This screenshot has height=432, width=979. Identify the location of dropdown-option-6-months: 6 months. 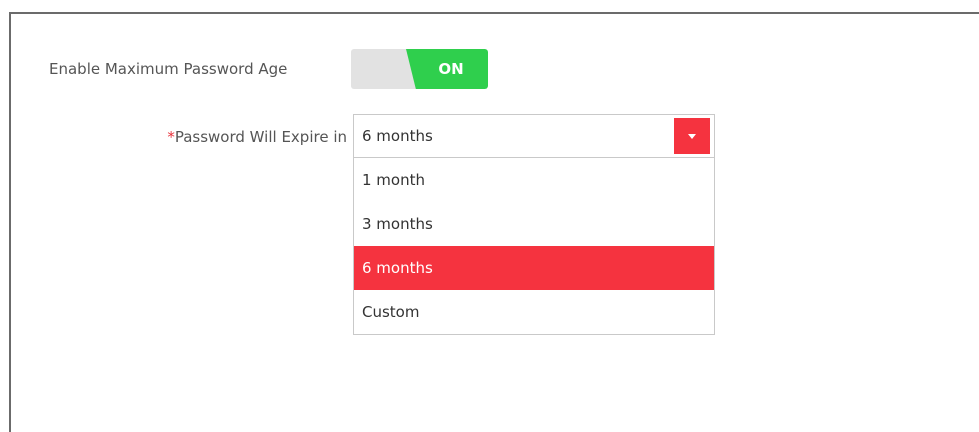
(534, 268).